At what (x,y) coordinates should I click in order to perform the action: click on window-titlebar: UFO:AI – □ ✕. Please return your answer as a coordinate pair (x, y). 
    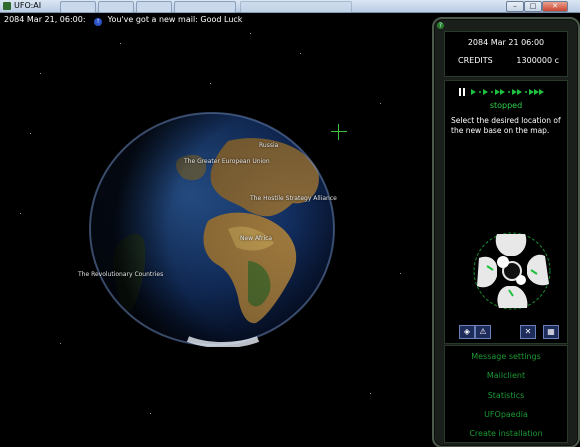
    Looking at the image, I should click on (290, 6).